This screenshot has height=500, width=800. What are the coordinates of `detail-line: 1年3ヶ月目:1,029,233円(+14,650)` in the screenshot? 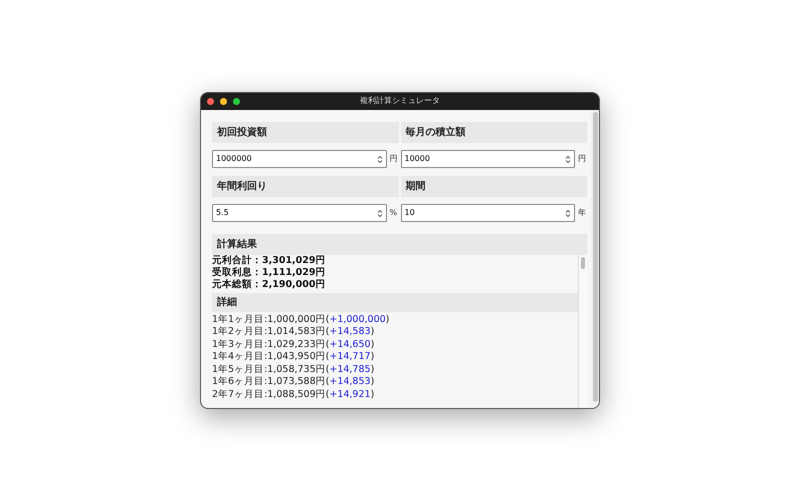 It's located at (294, 344).